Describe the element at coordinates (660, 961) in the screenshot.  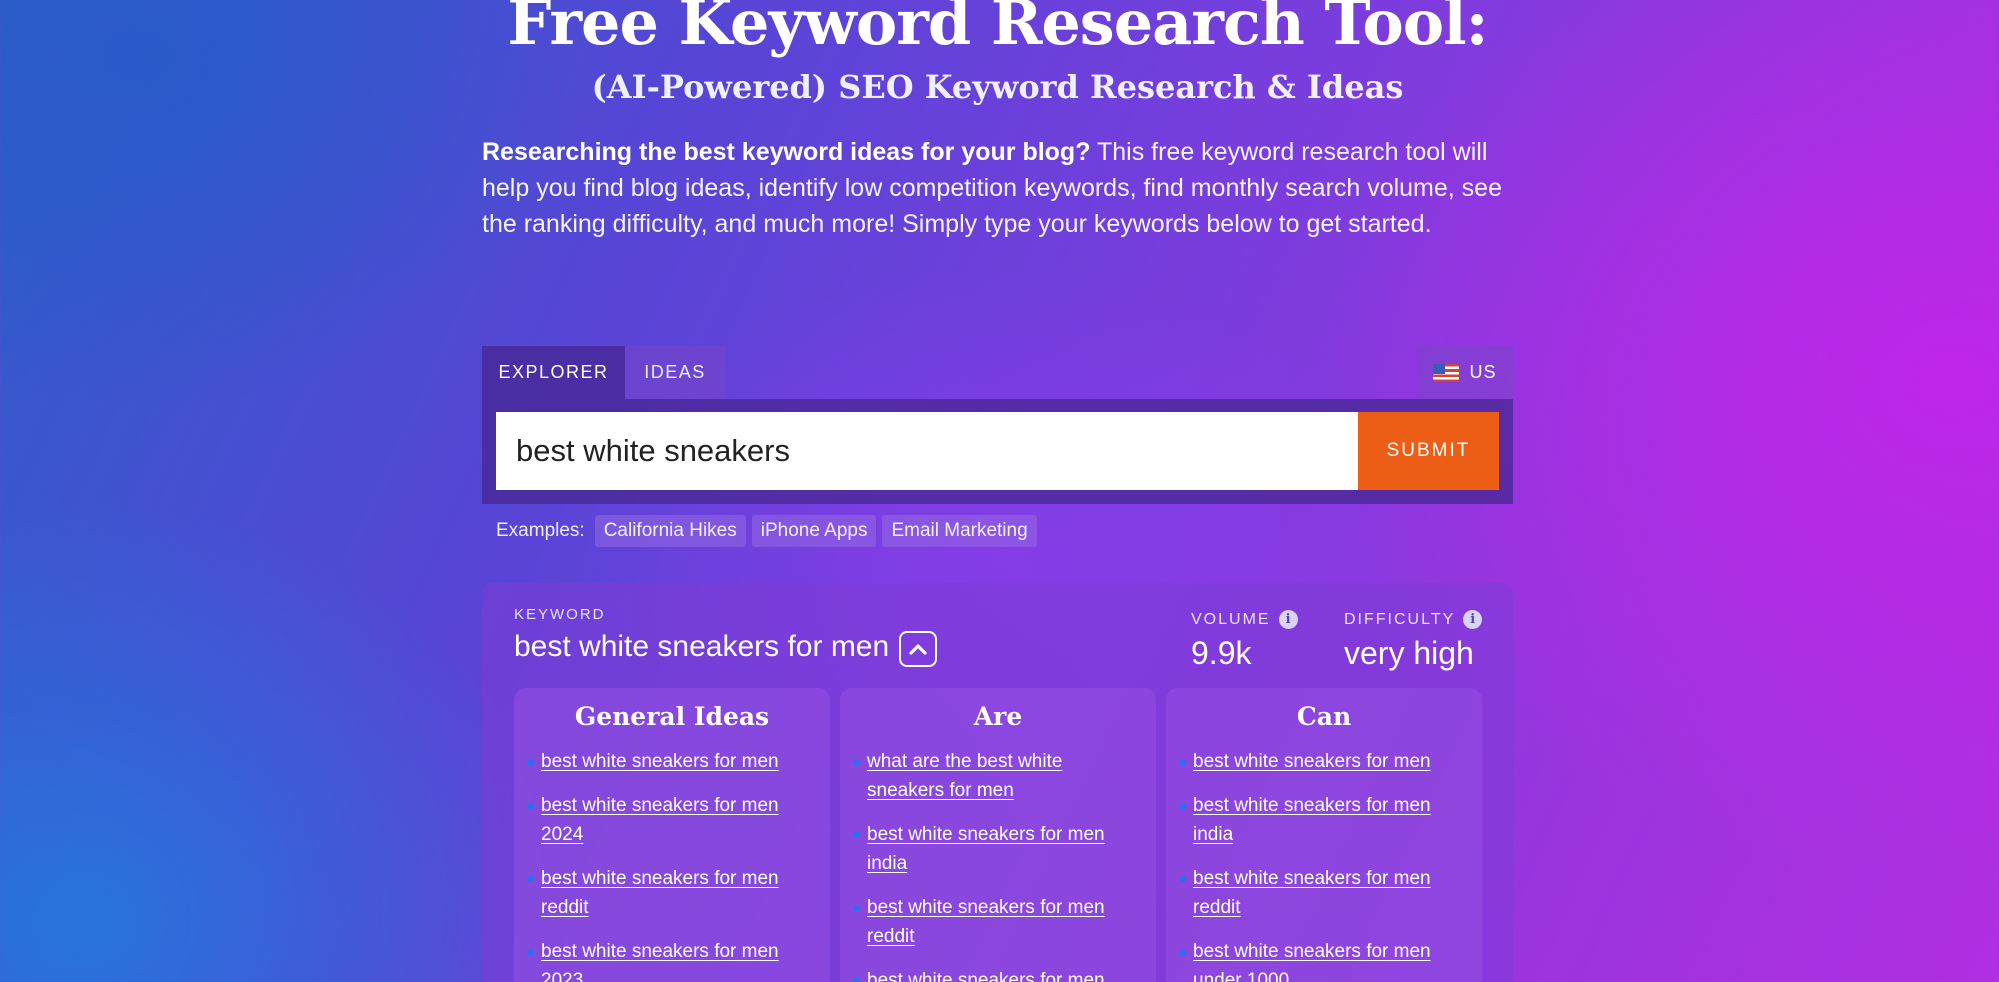
I see `idea-link: best white sneakers for men 2023` at that location.